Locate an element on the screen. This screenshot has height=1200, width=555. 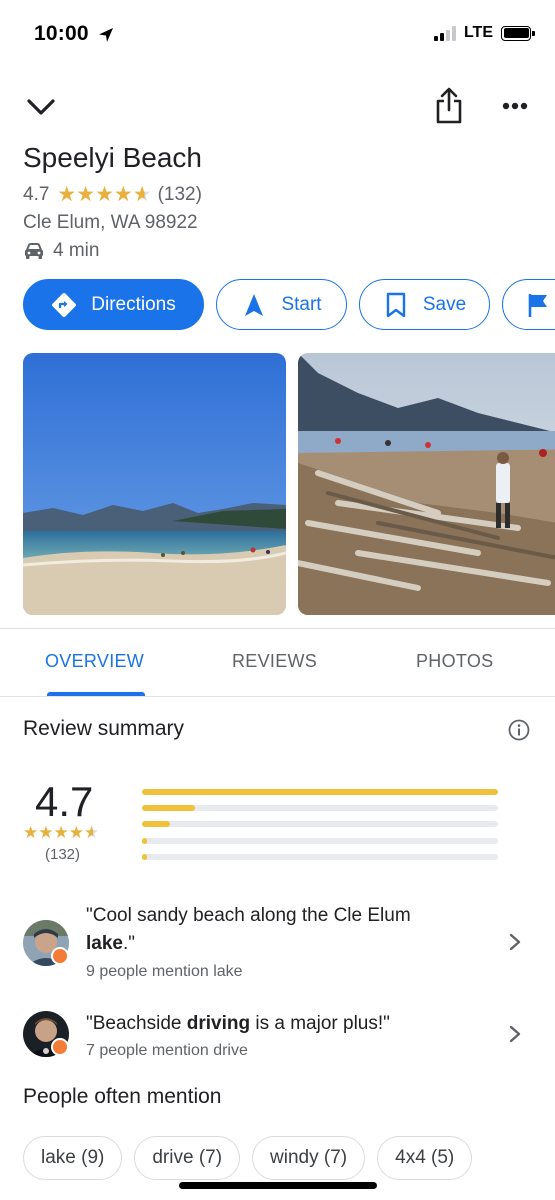
tab-bar: OVERVIEW REVIEWS PHOTOS is located at coordinates (277, 662).